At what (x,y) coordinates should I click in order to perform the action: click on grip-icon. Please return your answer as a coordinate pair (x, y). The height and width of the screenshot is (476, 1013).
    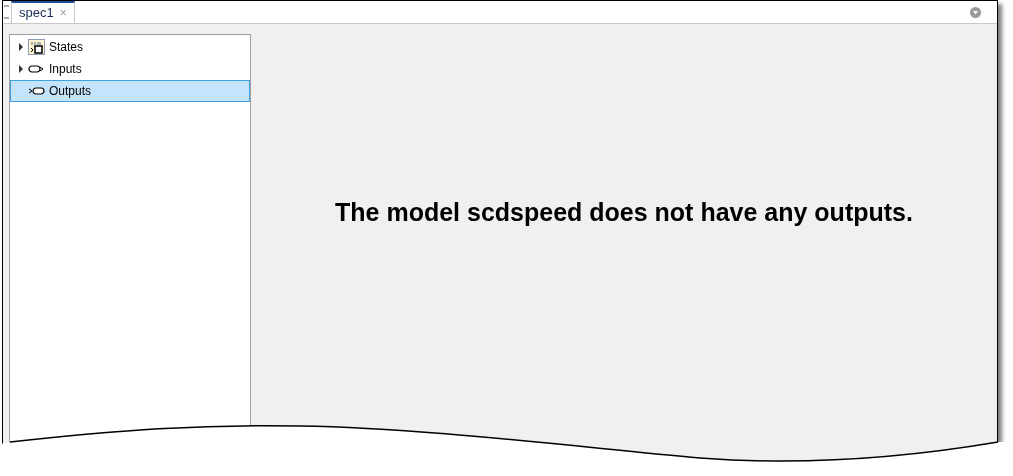
    Looking at the image, I should click on (6, 12).